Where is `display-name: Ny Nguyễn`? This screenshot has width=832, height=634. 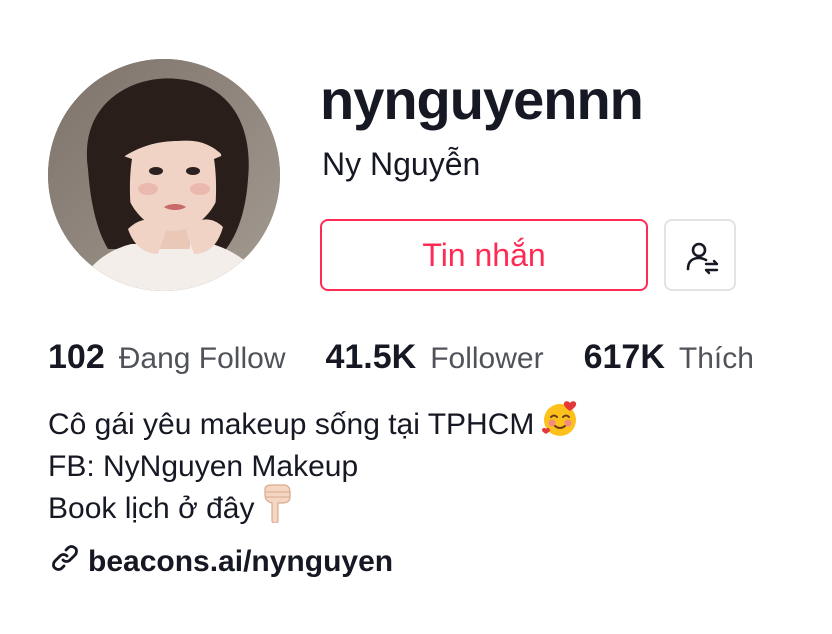 display-name: Ny Nguyễn is located at coordinates (401, 164).